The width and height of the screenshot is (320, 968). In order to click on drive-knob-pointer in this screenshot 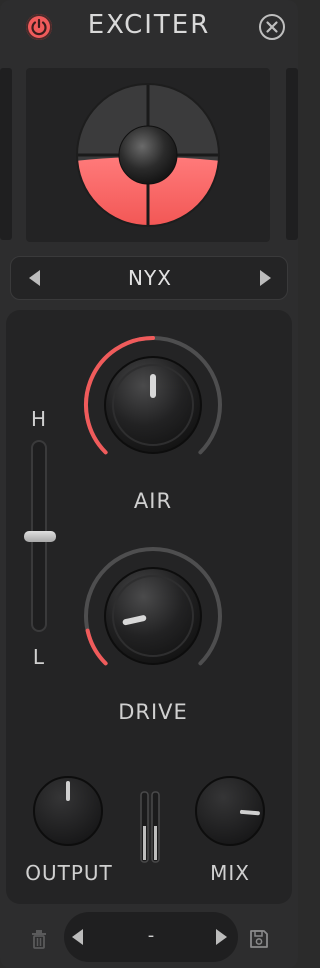, I will do `click(134, 620)`.